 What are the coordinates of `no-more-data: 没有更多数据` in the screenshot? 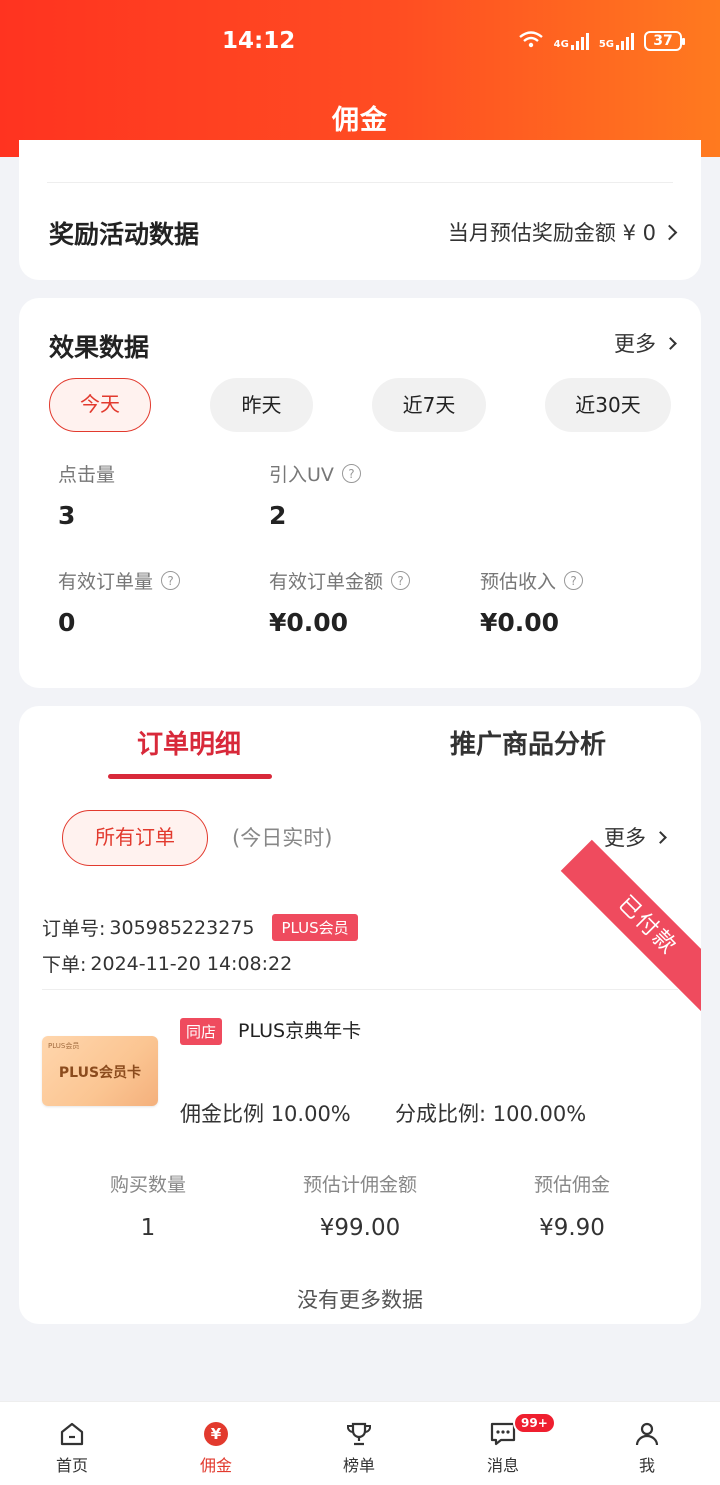 It's located at (360, 1300).